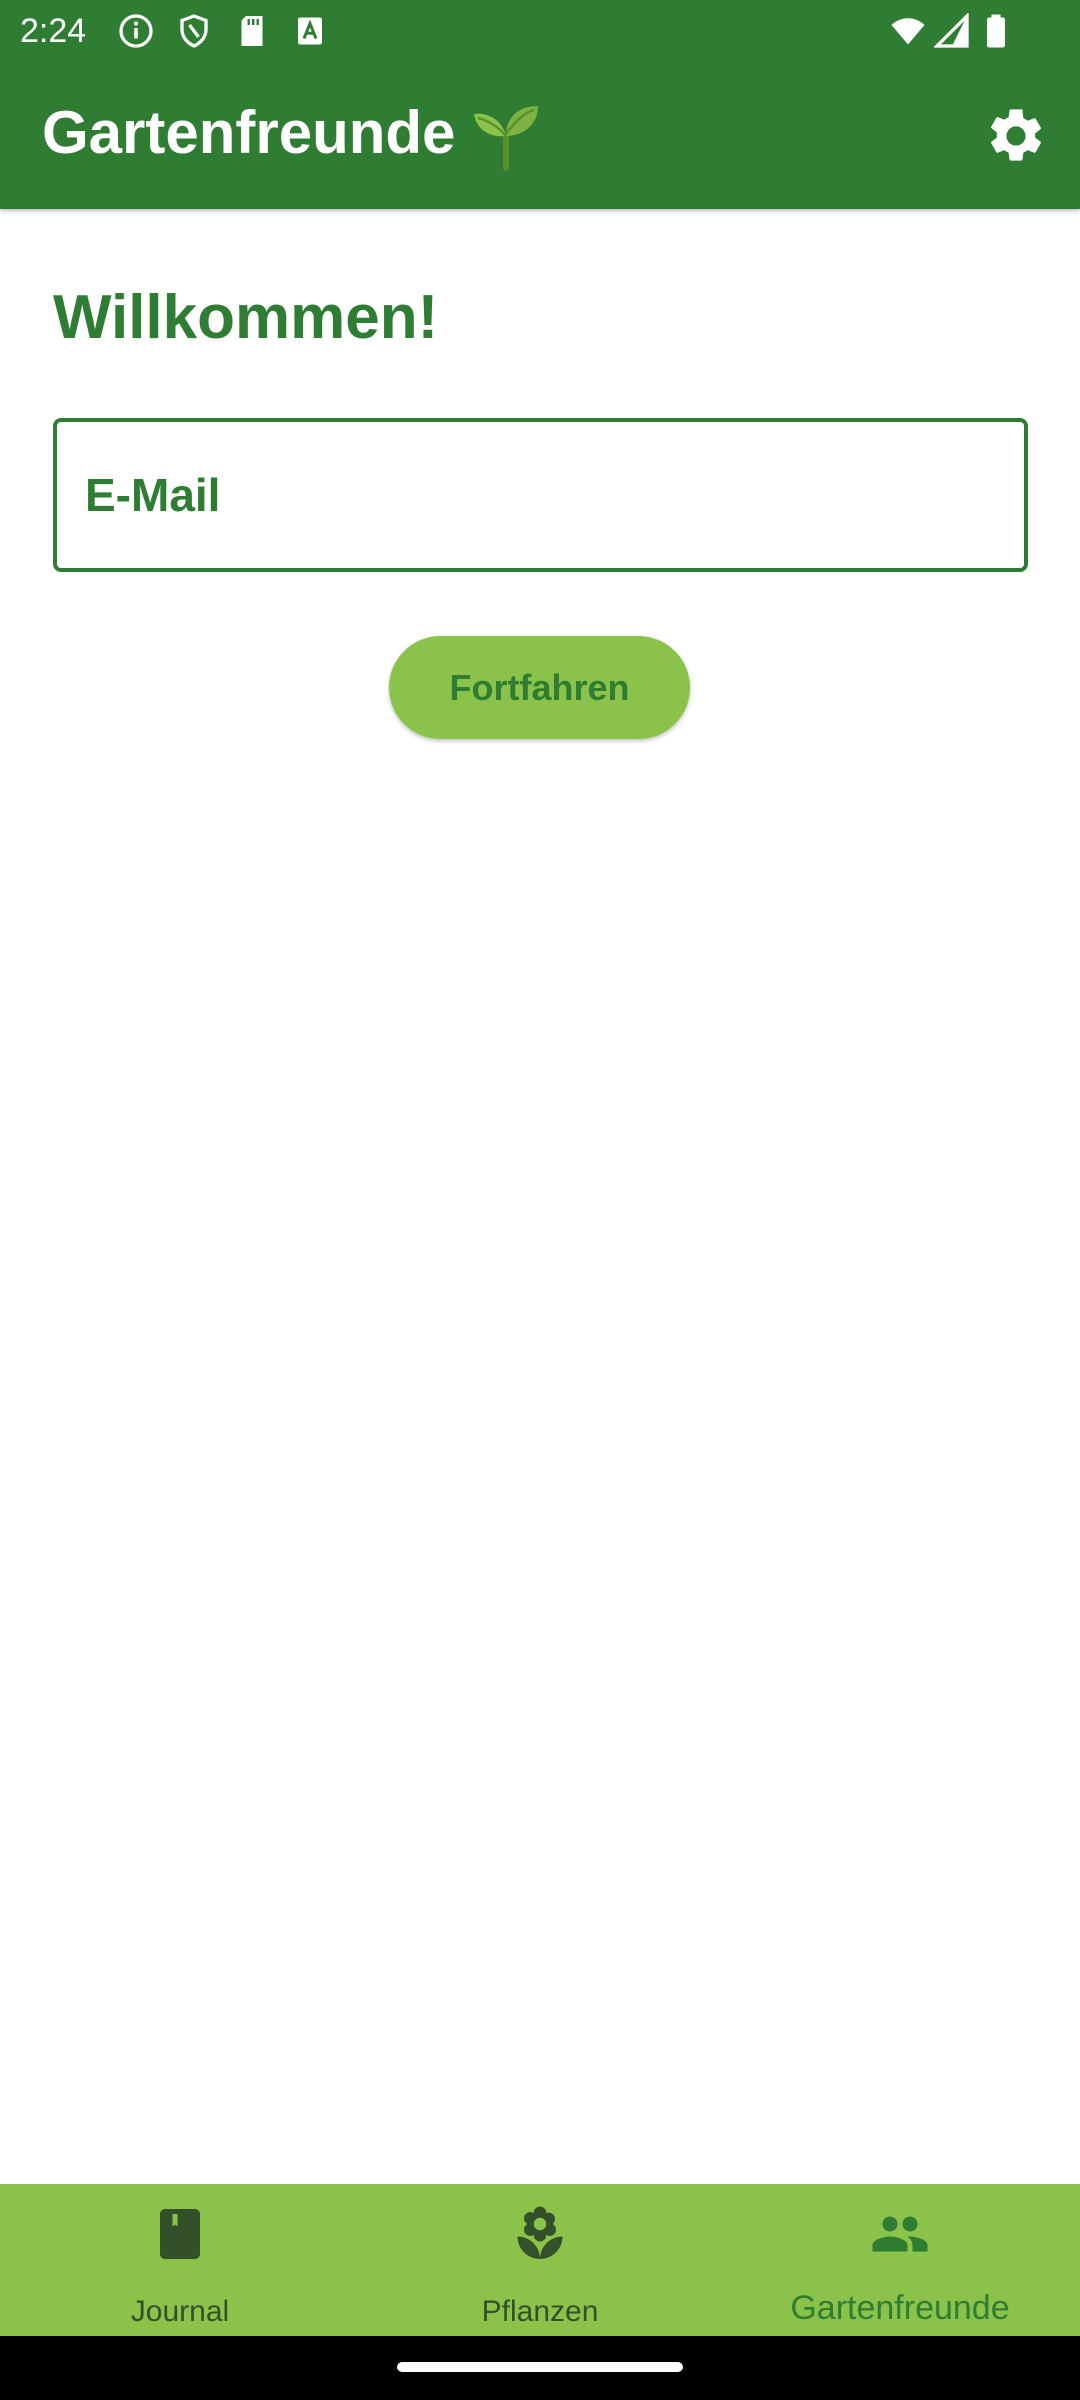 This screenshot has height=2400, width=1080. What do you see at coordinates (249, 132) in the screenshot?
I see `app-title: Gartenfreunde` at bounding box center [249, 132].